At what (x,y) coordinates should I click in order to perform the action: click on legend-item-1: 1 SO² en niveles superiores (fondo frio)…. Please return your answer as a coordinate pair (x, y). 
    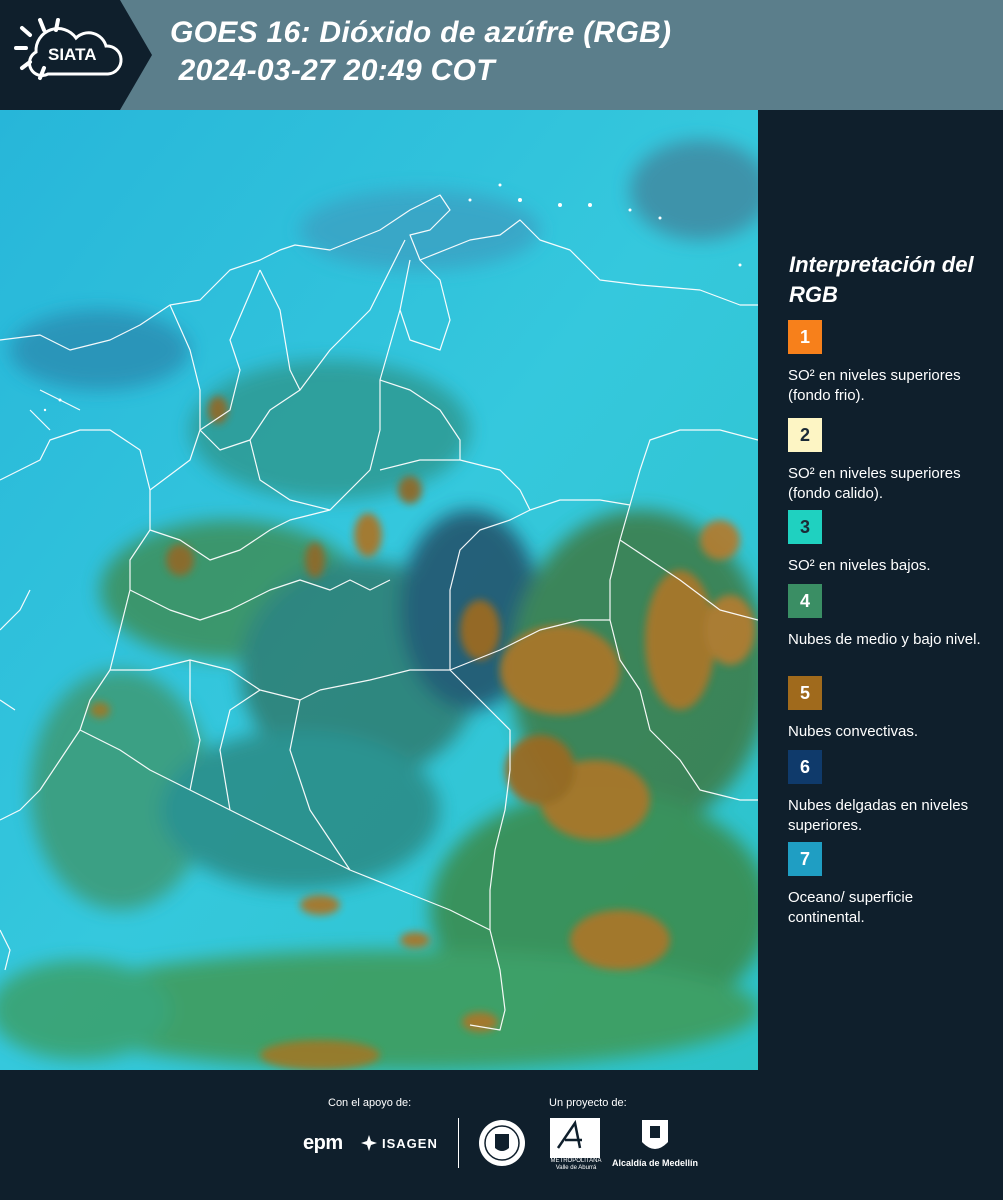
    Looking at the image, I should click on (888, 363).